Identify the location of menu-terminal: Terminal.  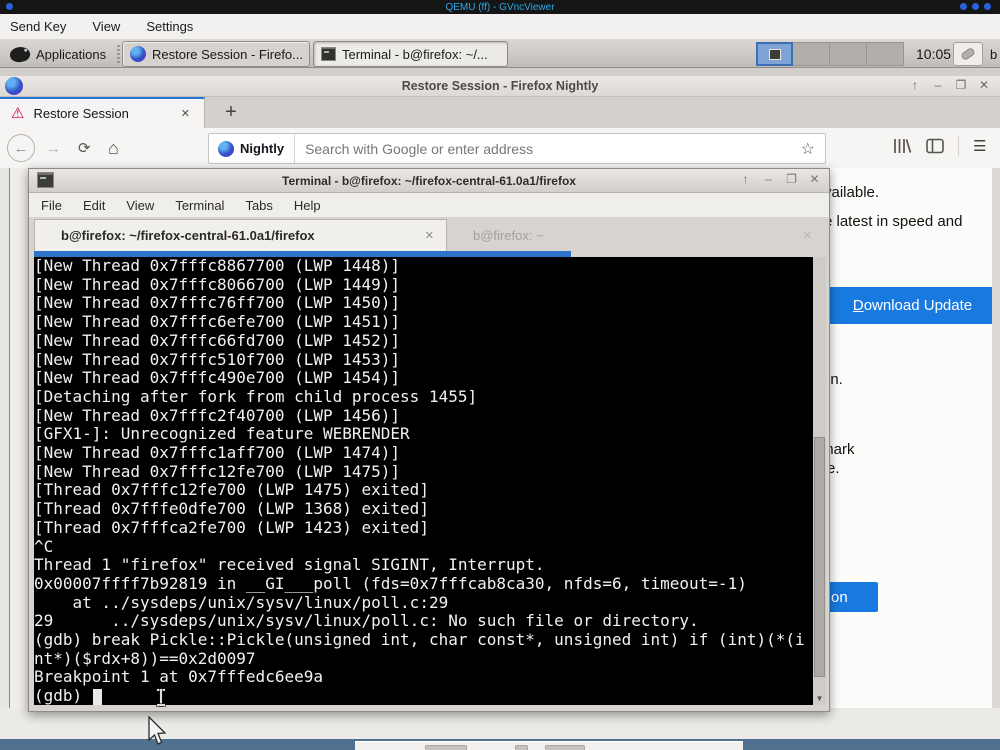
(199, 205).